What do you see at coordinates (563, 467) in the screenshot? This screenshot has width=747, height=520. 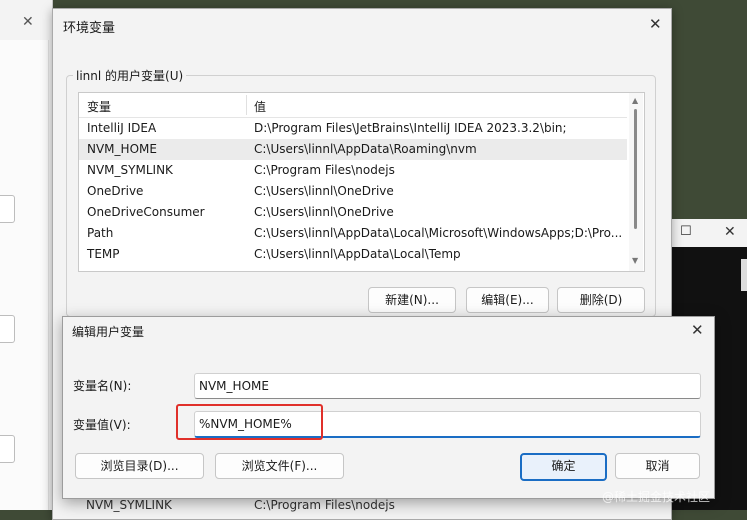 I see `ok-button: 确定` at bounding box center [563, 467].